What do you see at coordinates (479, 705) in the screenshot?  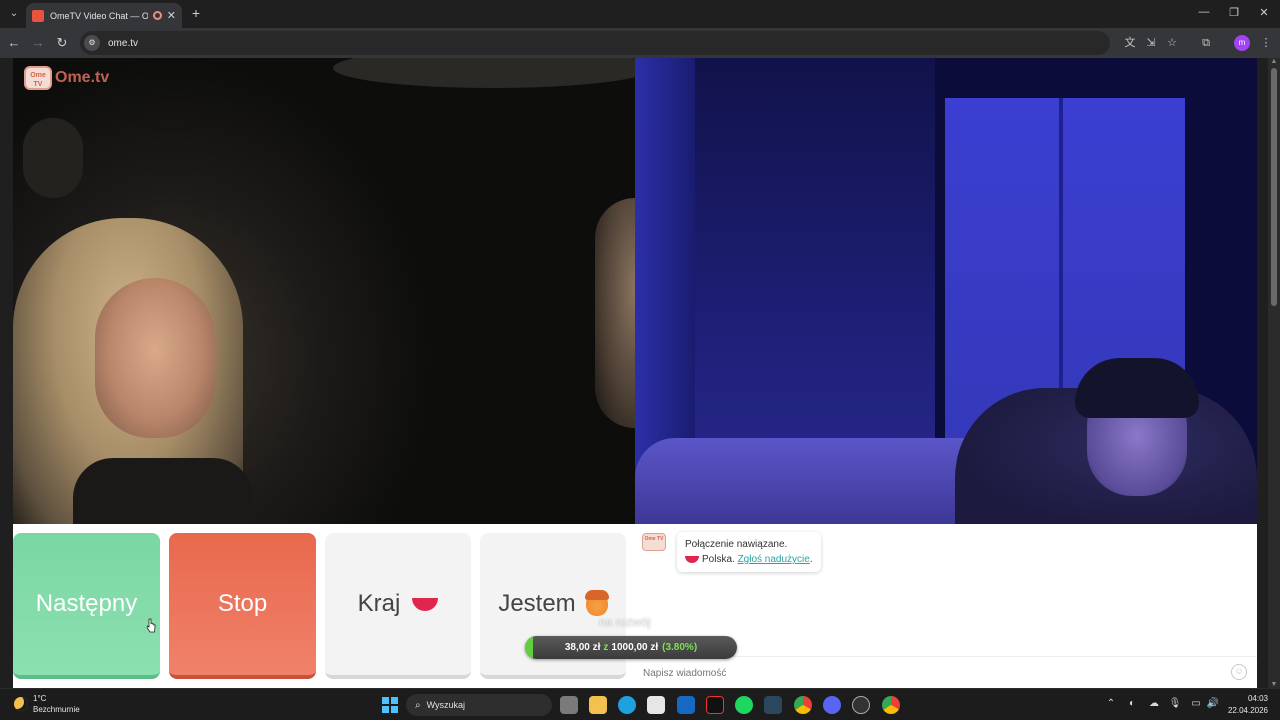 I see `taskbar-search: ⌕ Wyszukaj` at bounding box center [479, 705].